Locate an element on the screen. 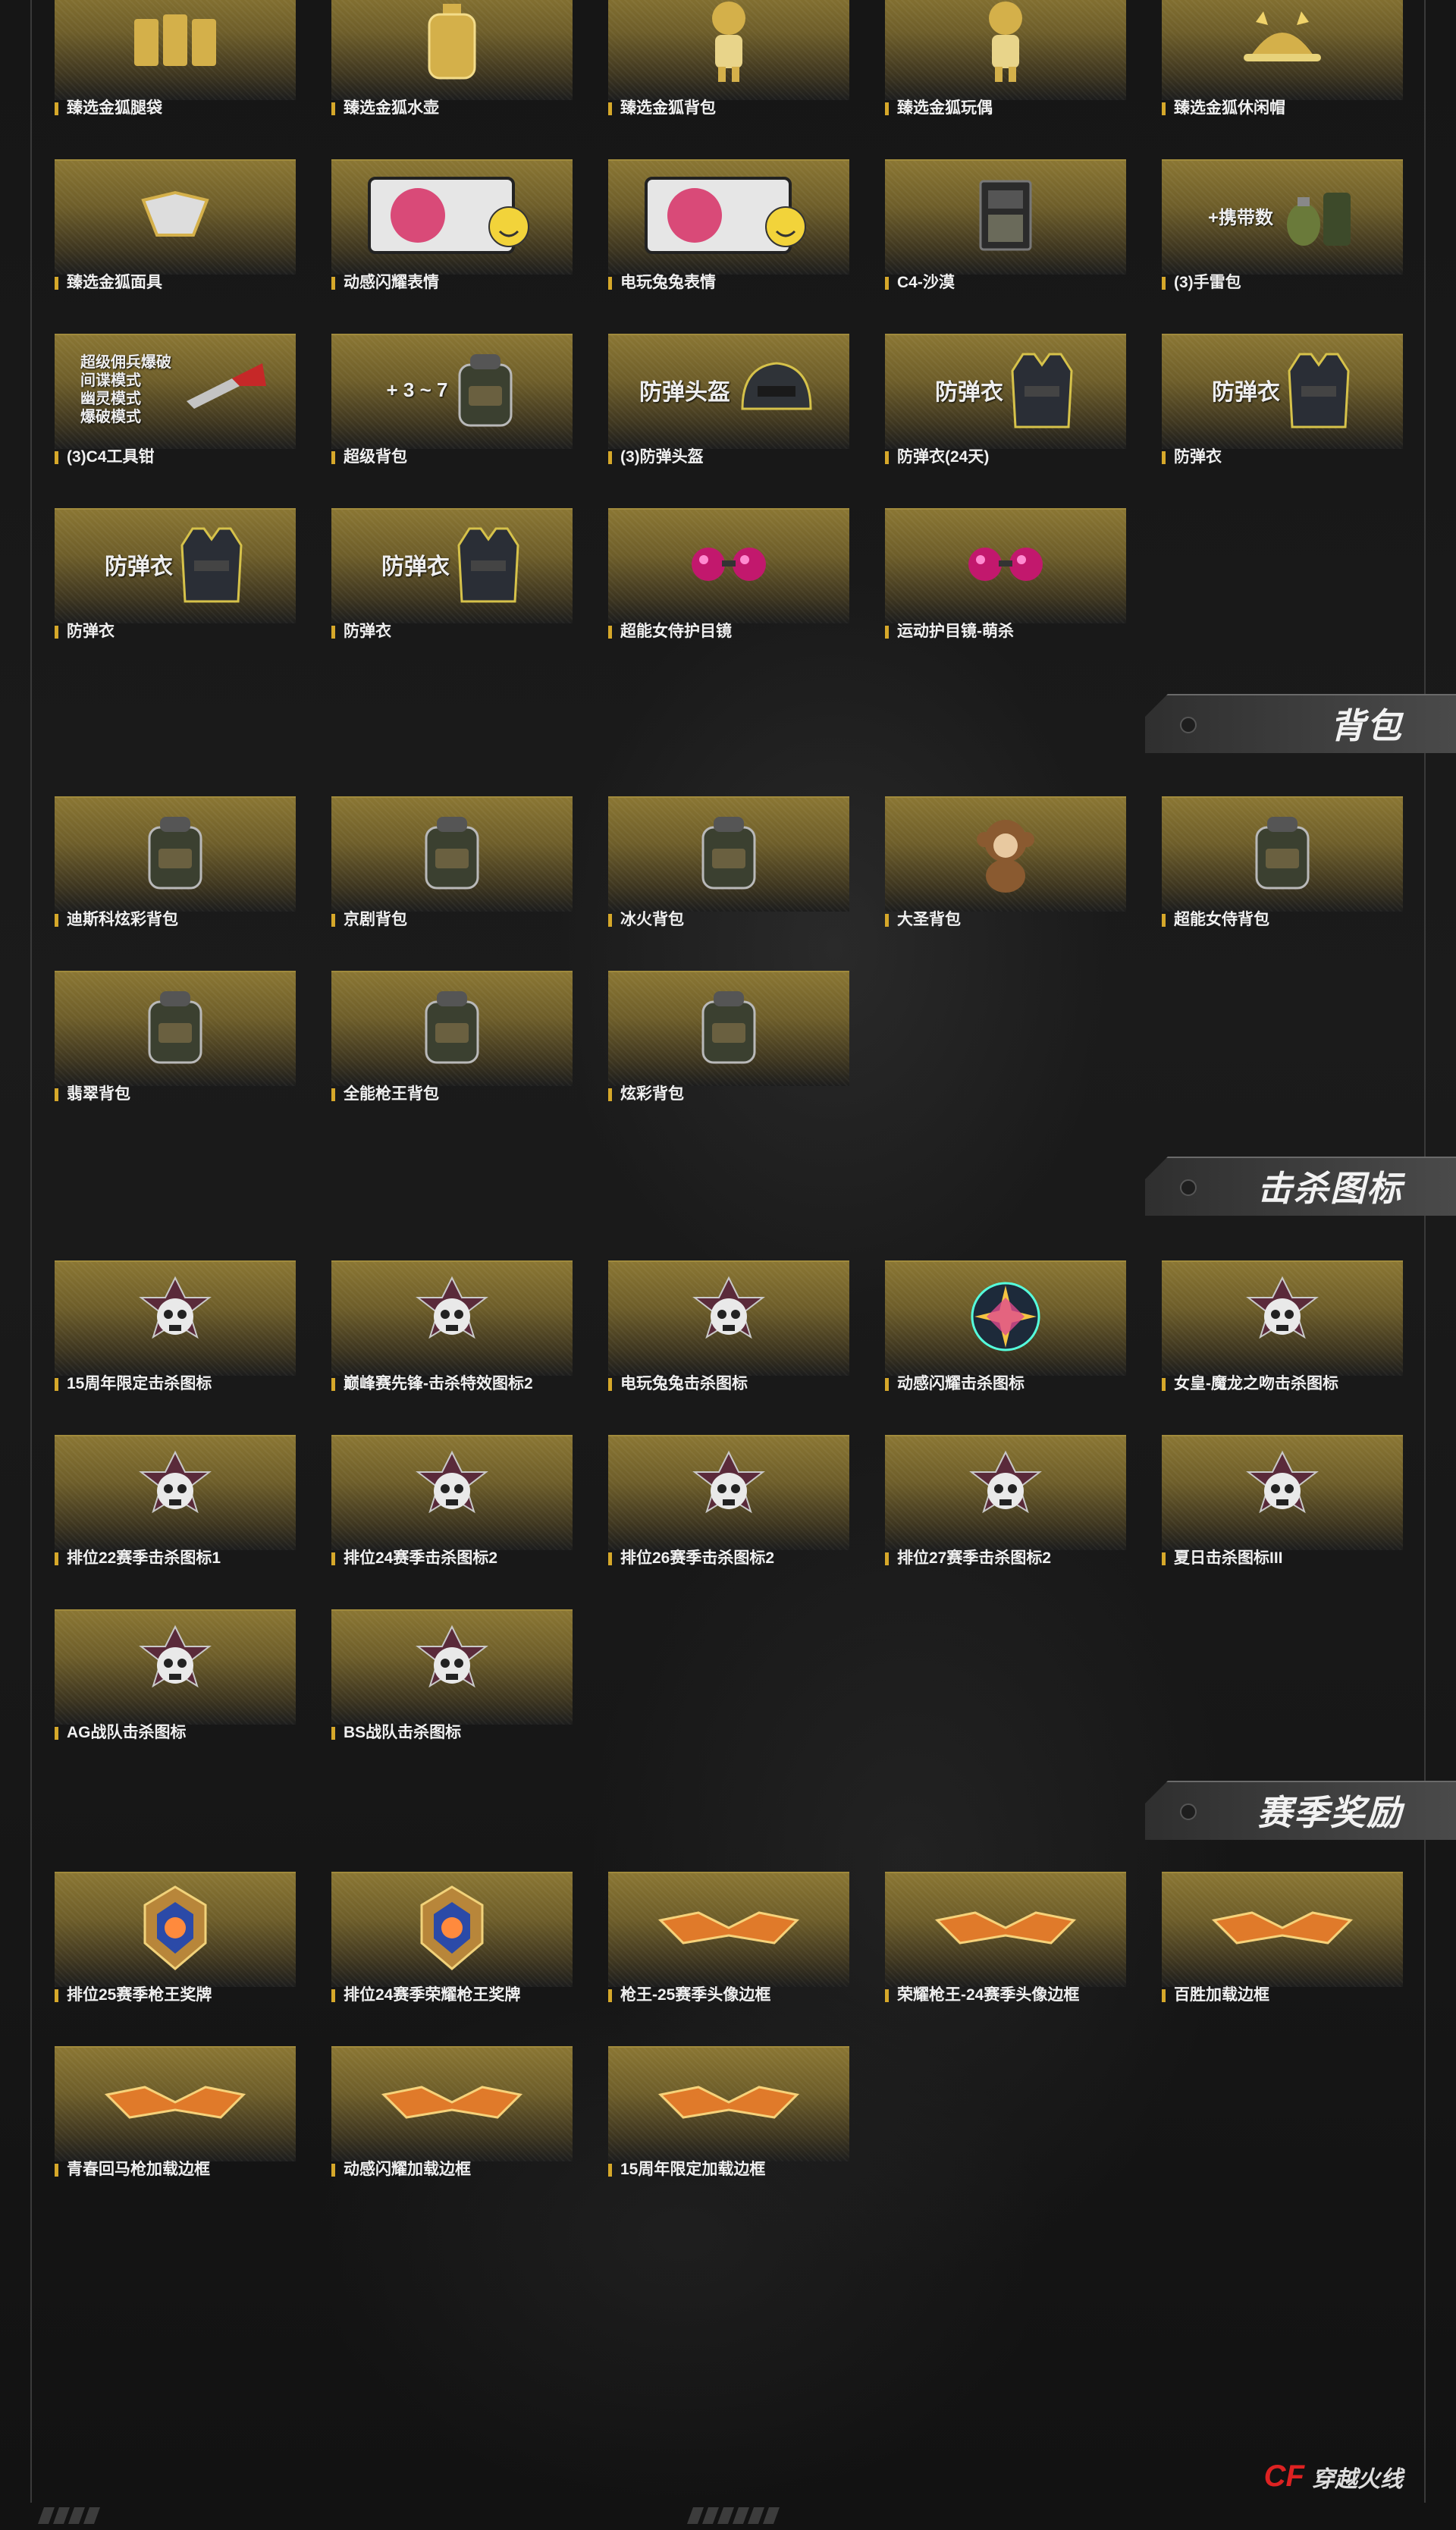 This screenshot has width=1456, height=2530. item-card: 臻选金狐玩偶 is located at coordinates (1005, 58).